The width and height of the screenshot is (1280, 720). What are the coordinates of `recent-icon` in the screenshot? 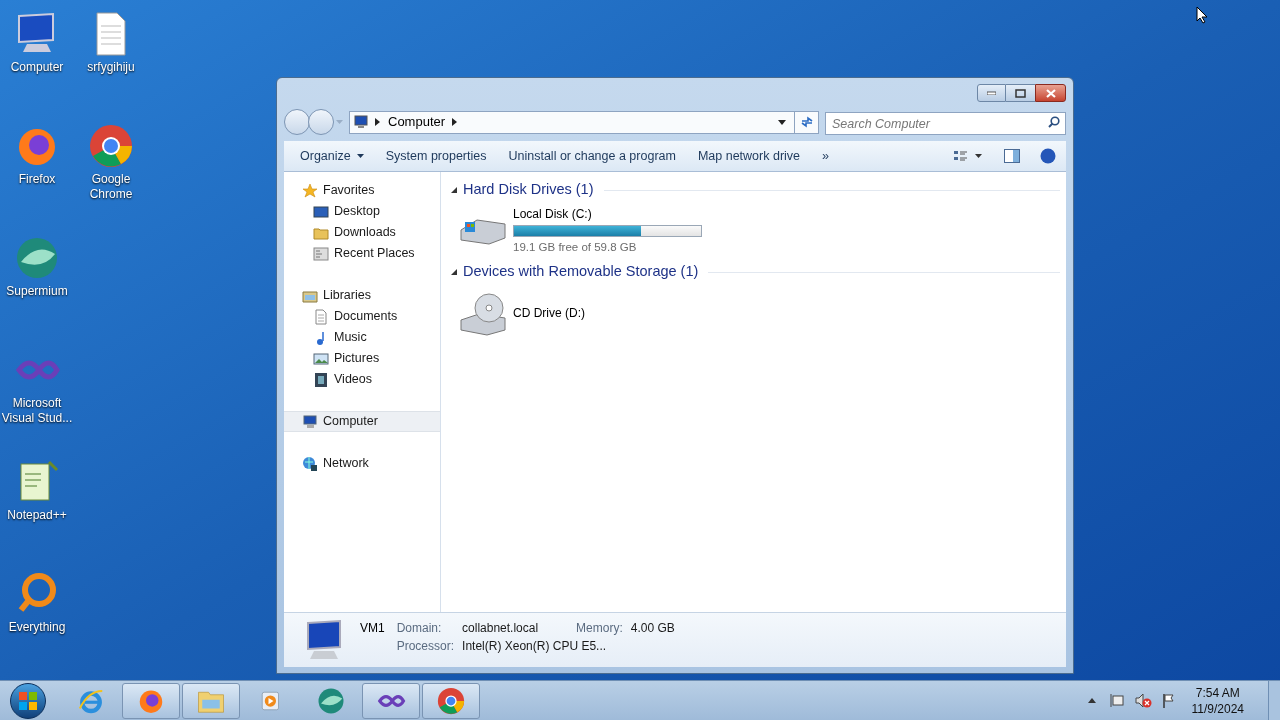 It's located at (321, 253).